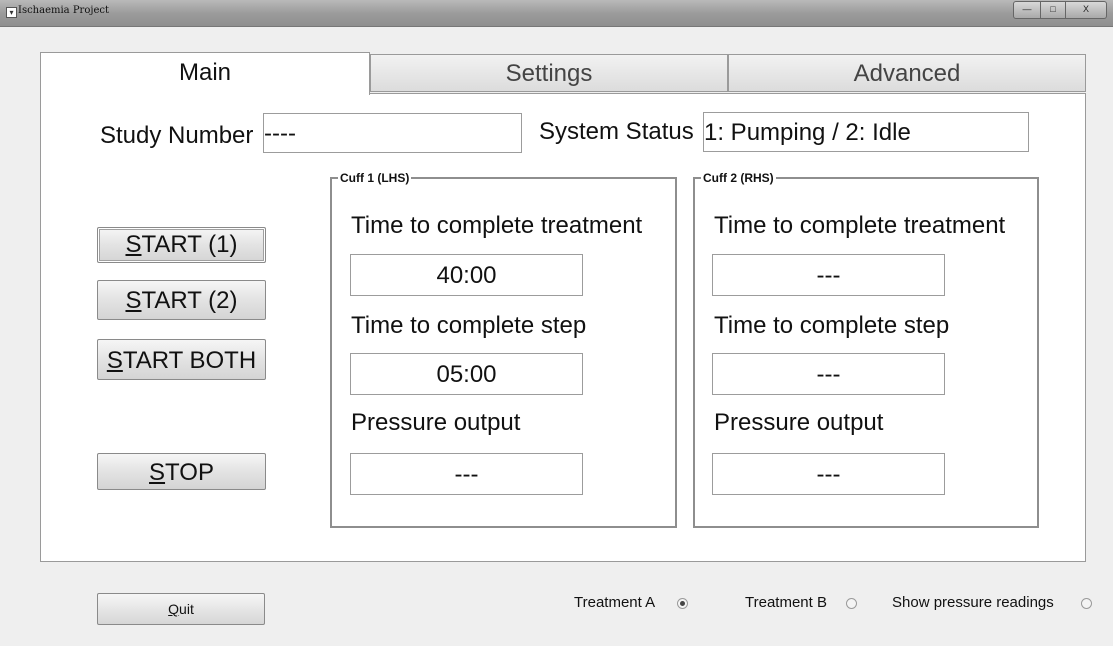 The image size is (1113, 646). What do you see at coordinates (1053, 10) in the screenshot?
I see `maximize-icon: □` at bounding box center [1053, 10].